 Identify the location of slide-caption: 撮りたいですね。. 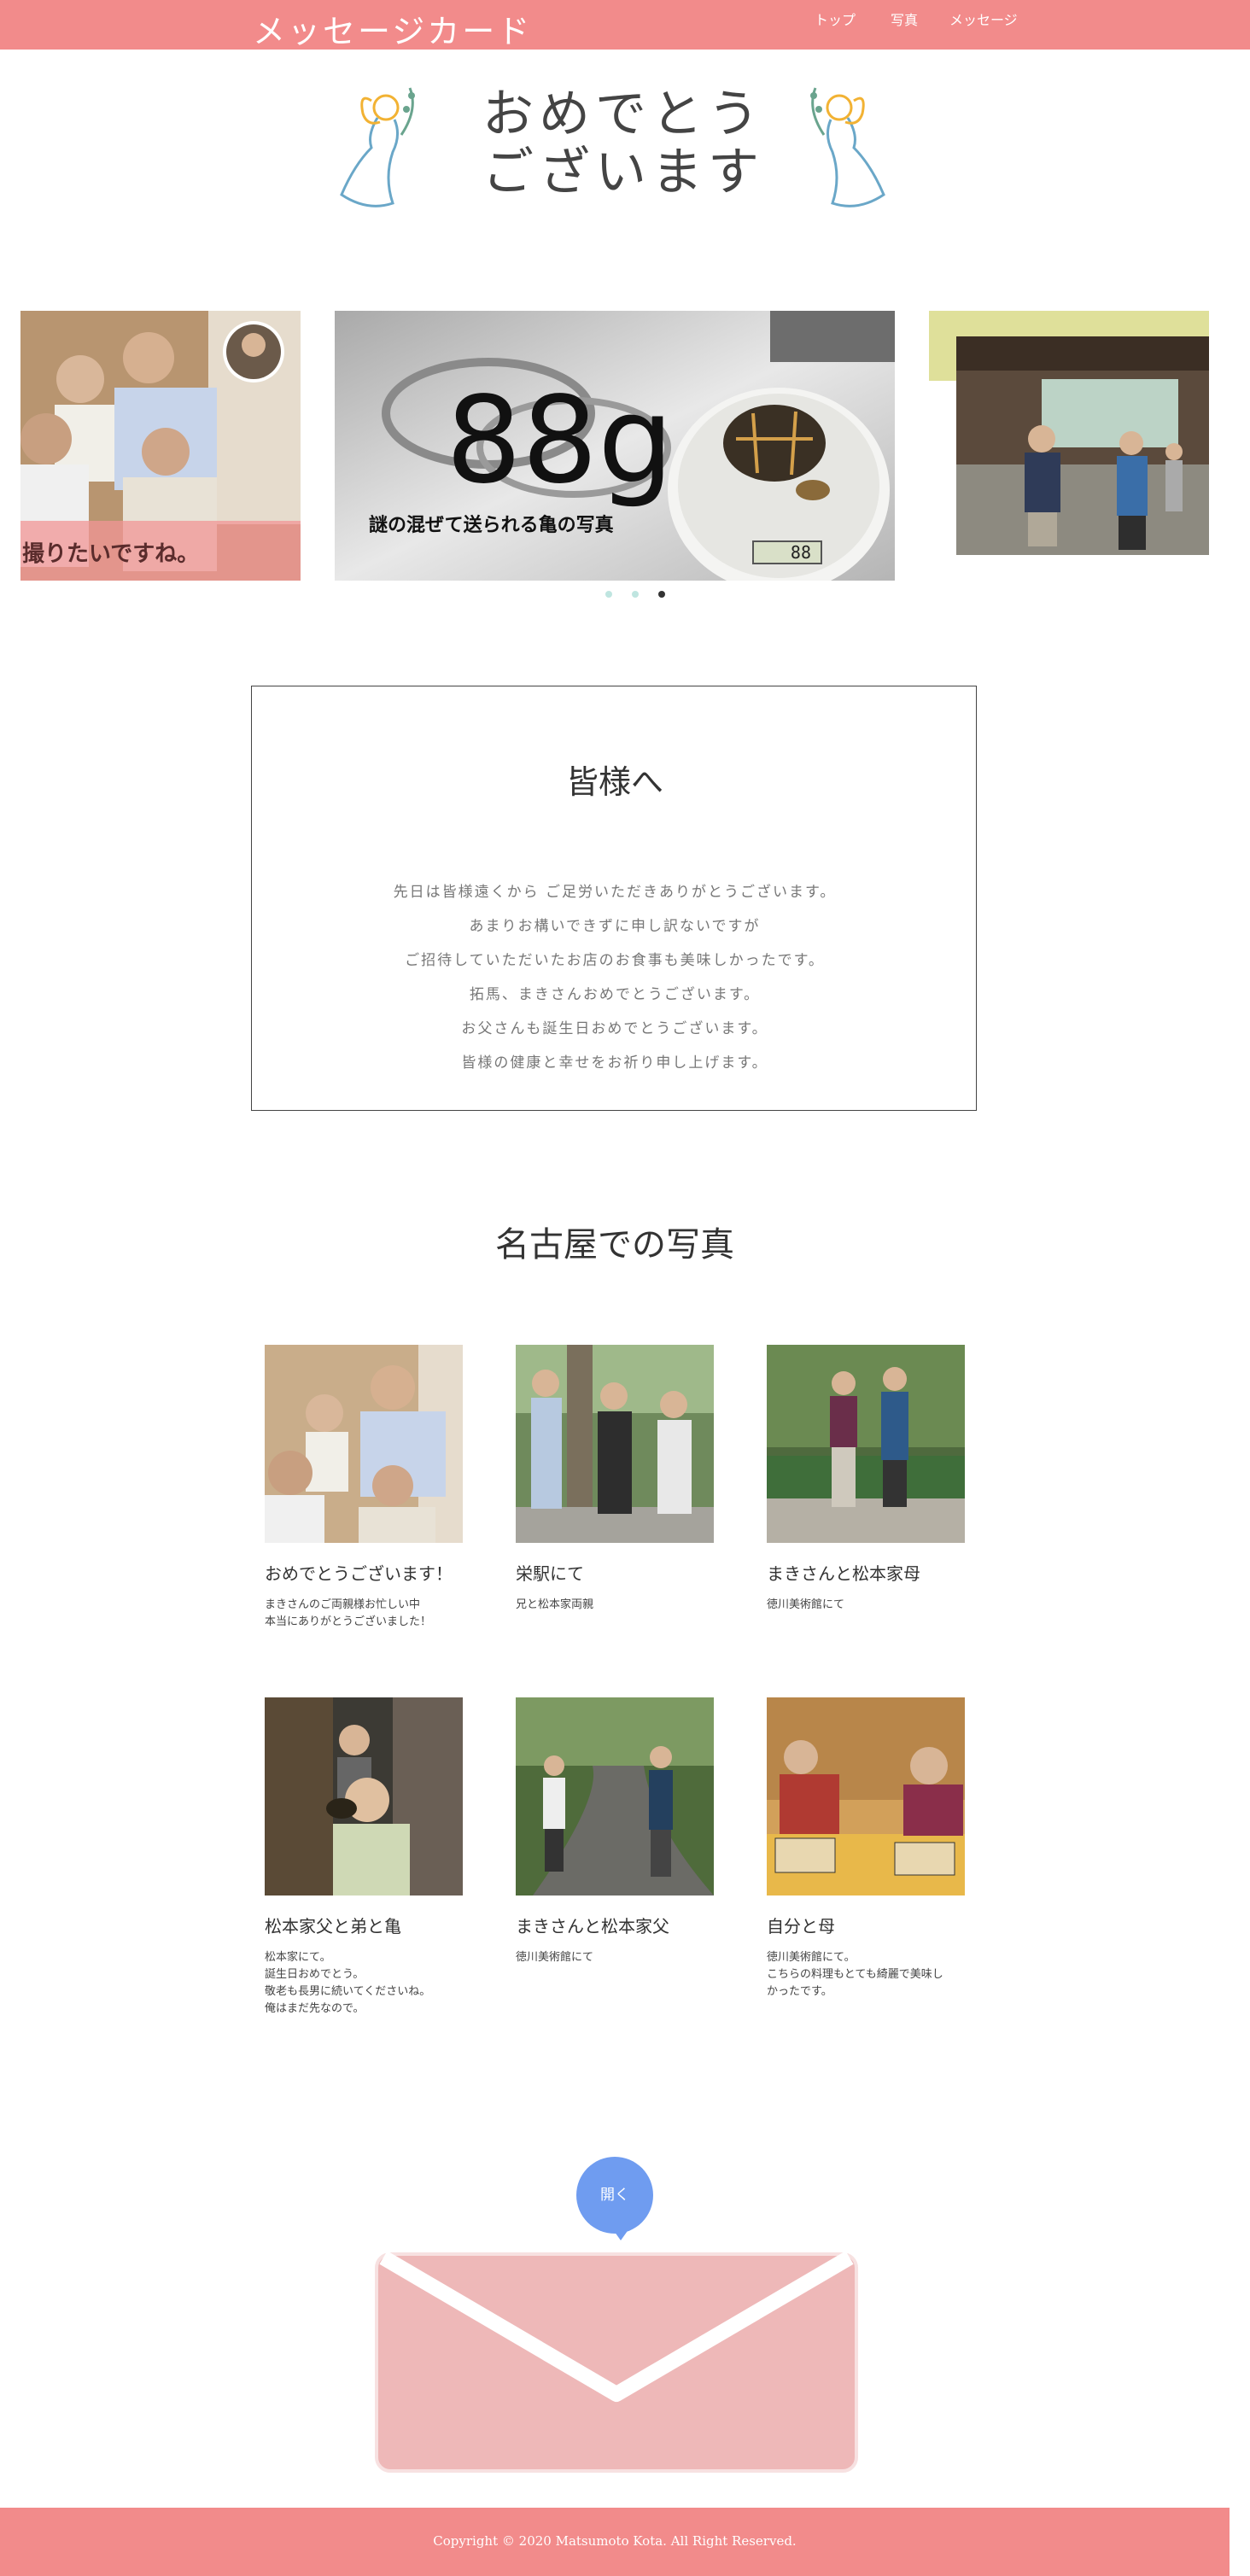
(160, 551).